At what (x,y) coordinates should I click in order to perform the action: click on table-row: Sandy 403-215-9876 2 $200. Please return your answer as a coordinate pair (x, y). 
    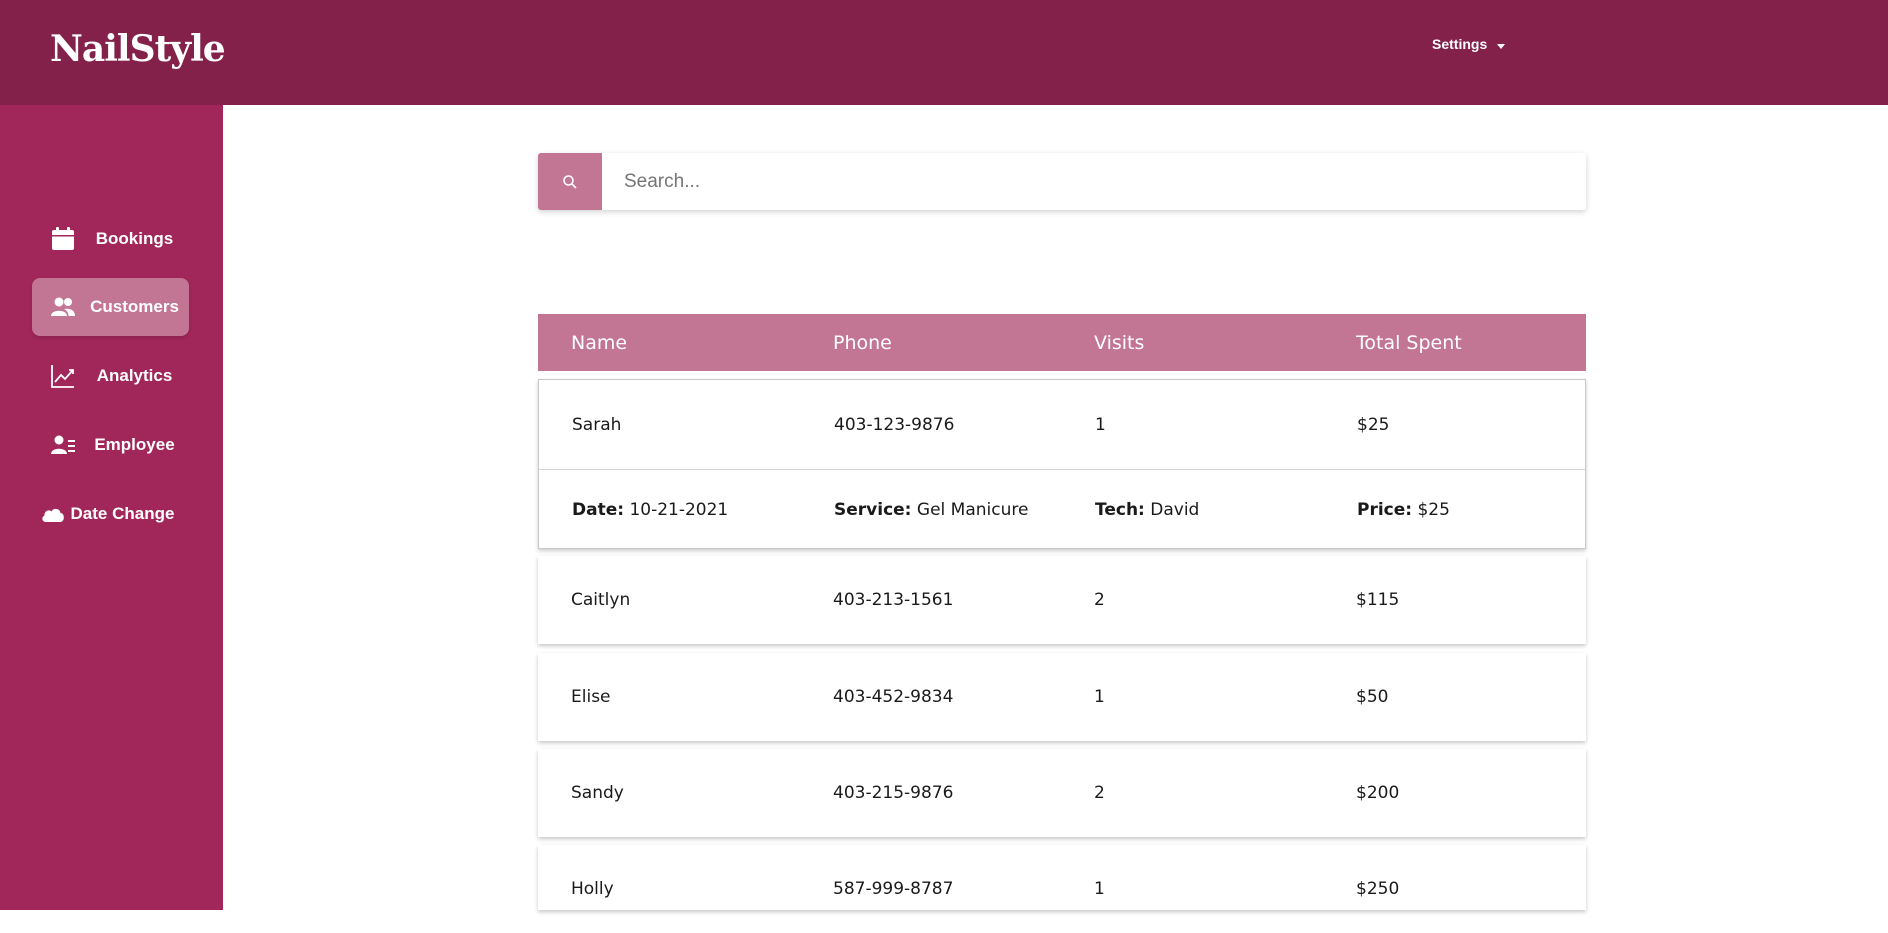
    Looking at the image, I should click on (1062, 793).